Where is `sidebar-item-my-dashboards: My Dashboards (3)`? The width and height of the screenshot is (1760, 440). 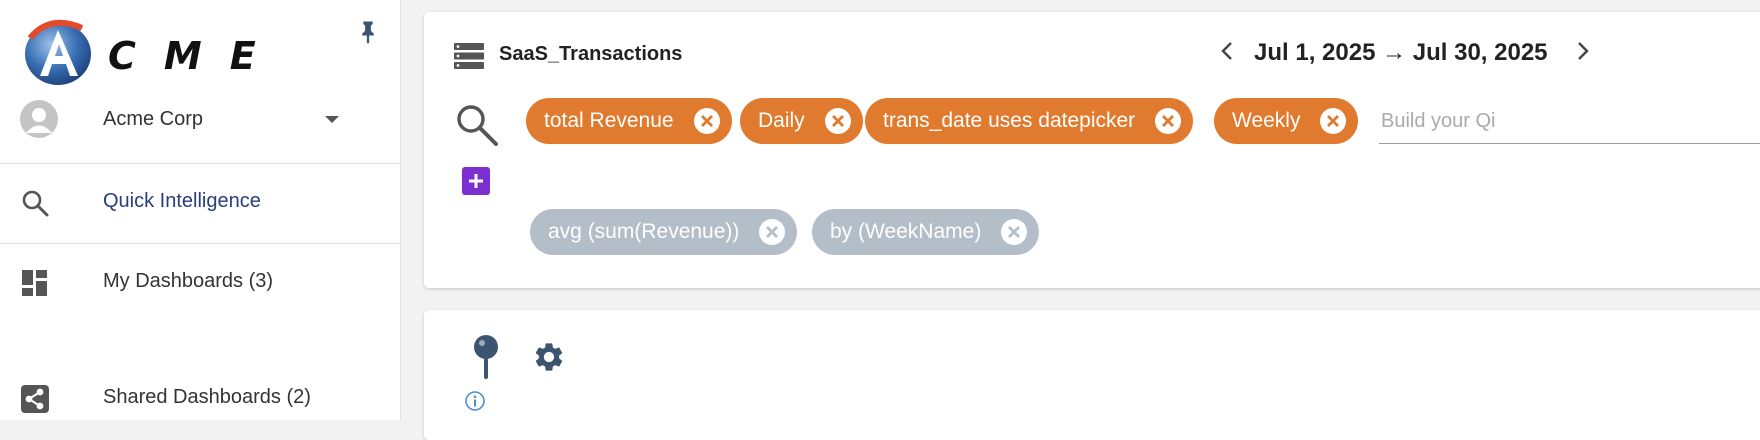 sidebar-item-my-dashboards: My Dashboards (3) is located at coordinates (200, 282).